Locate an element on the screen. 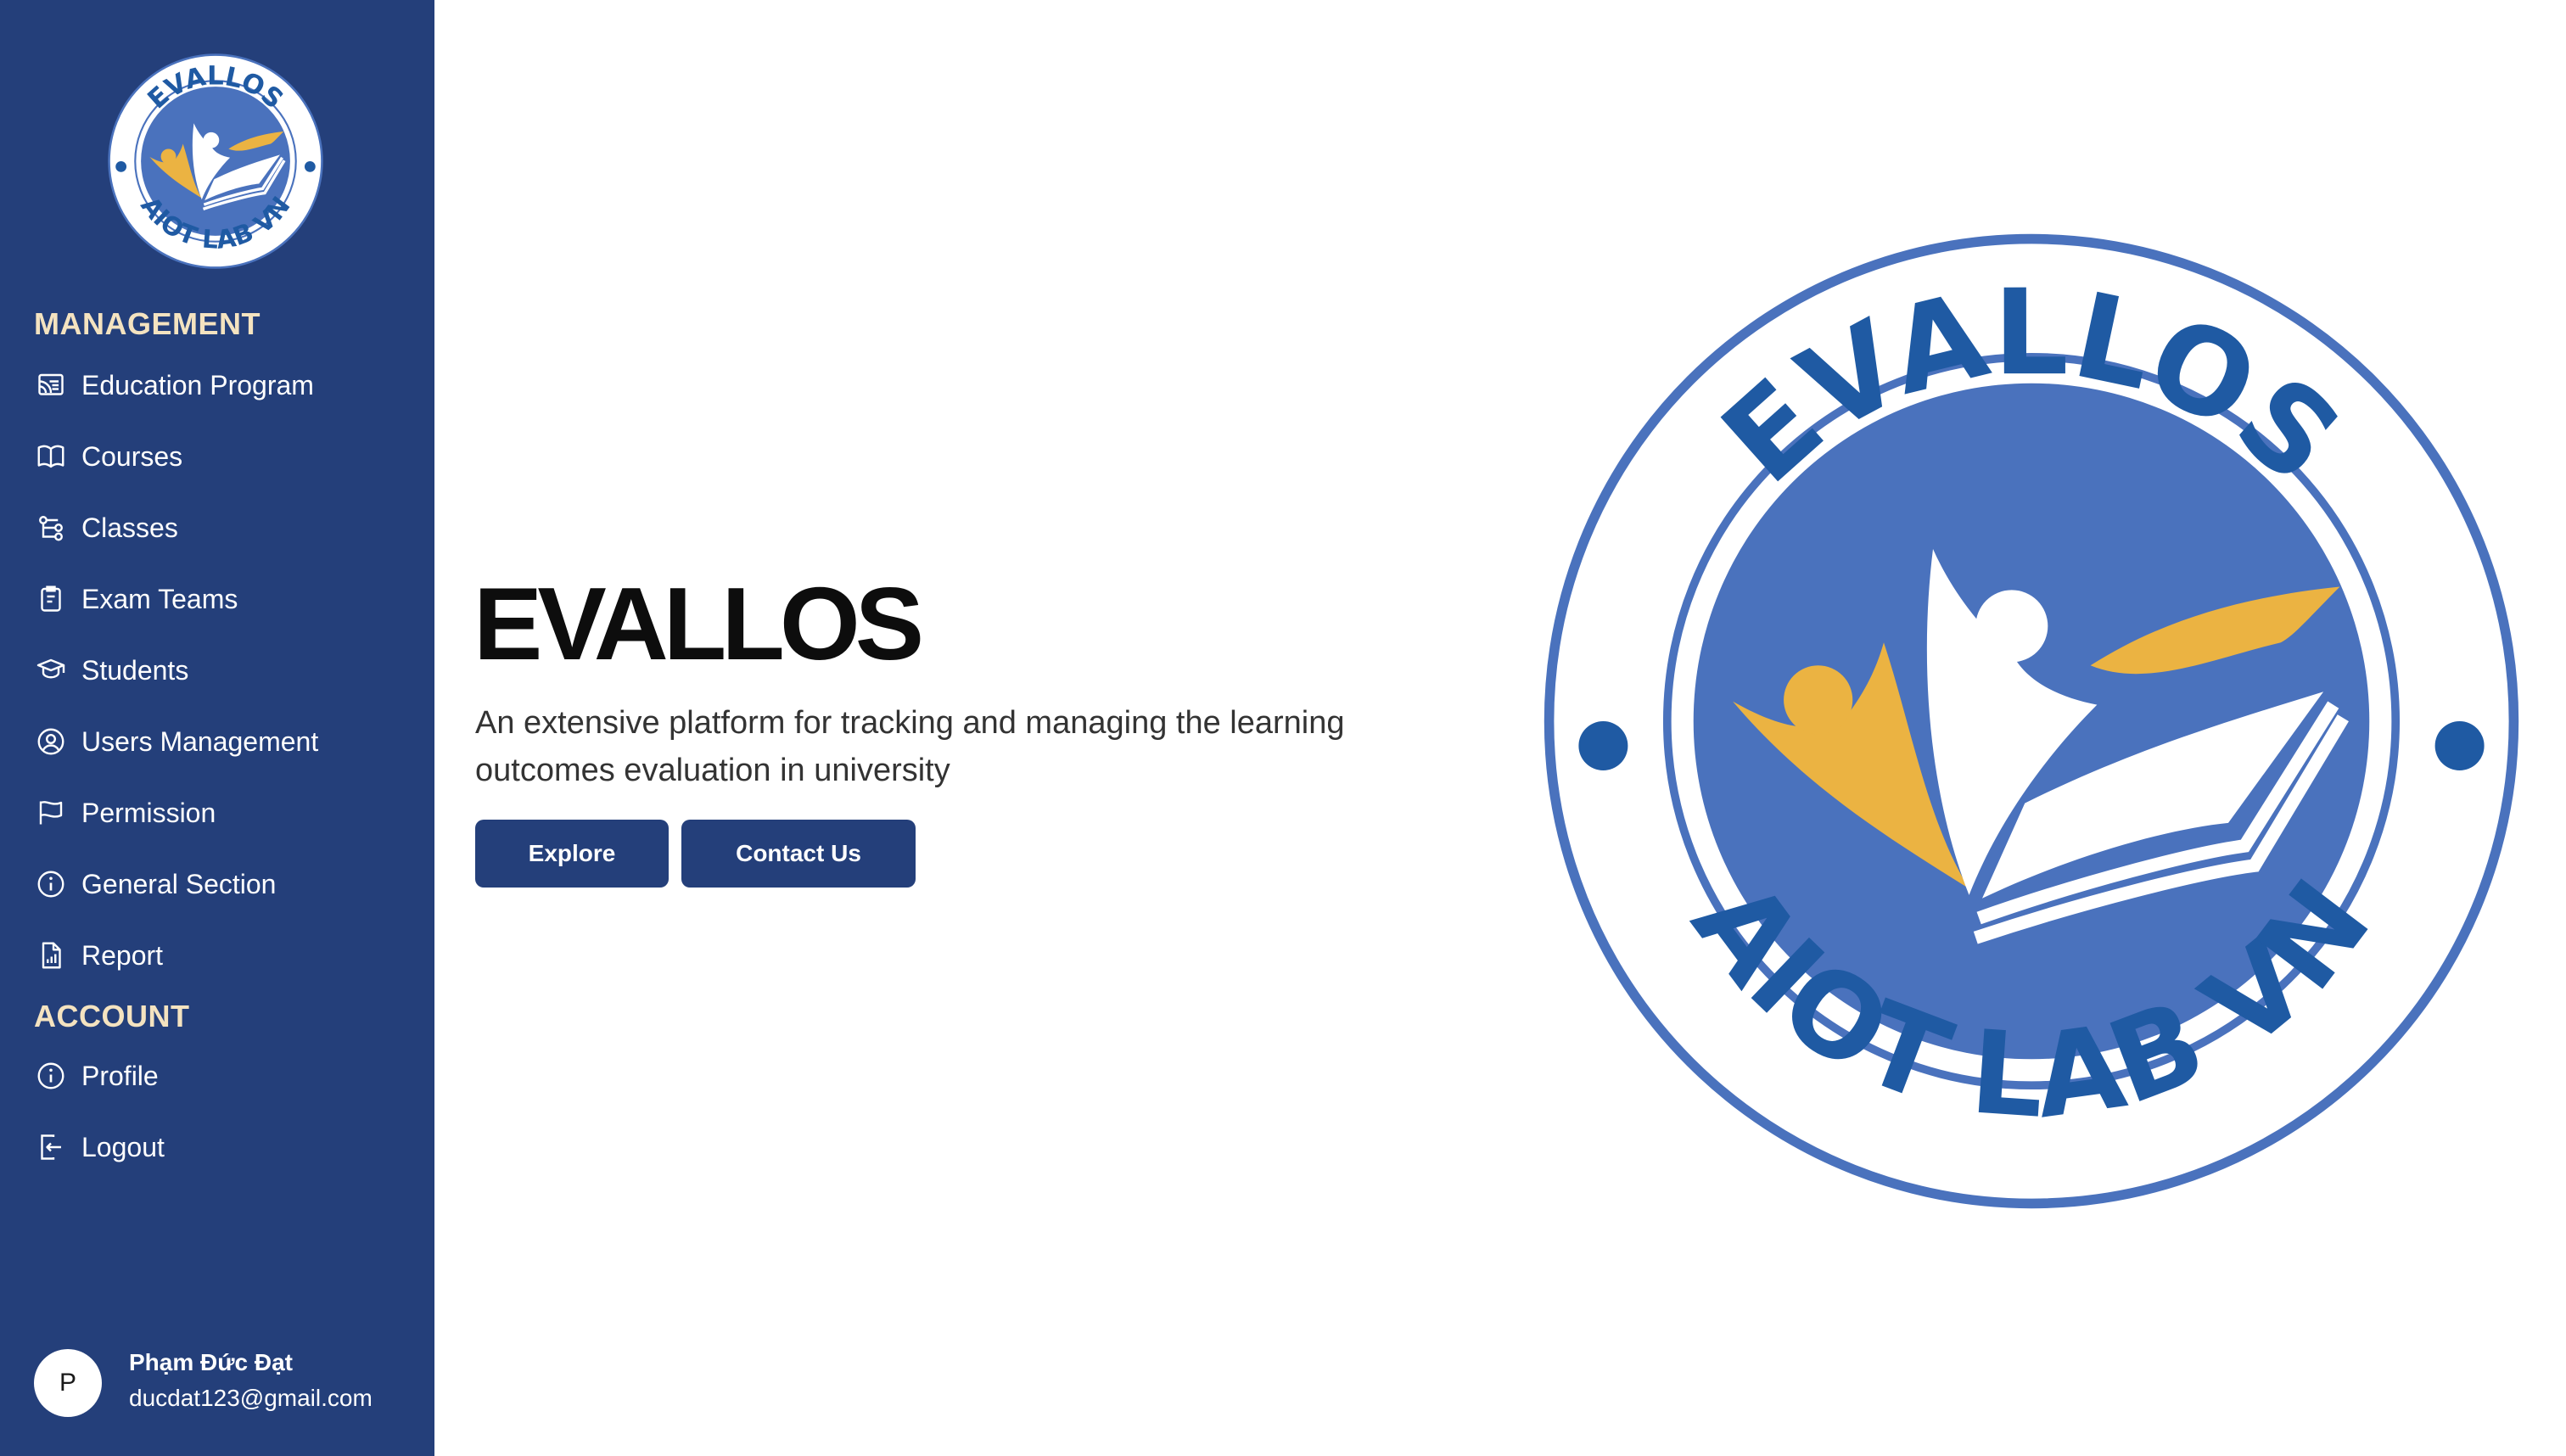 This screenshot has height=1456, width=2566. sidebar-item-exam-teams: Exam Teams is located at coordinates (220, 599).